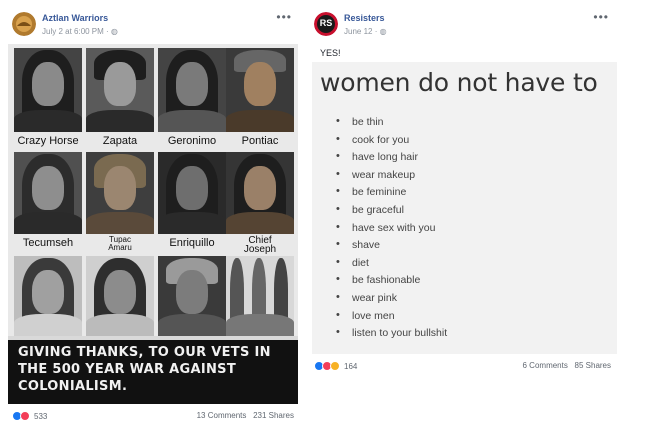 This screenshot has height=435, width=645. Describe the element at coordinates (260, 245) in the screenshot. I see `portrait-label: Chief Joseph` at that location.